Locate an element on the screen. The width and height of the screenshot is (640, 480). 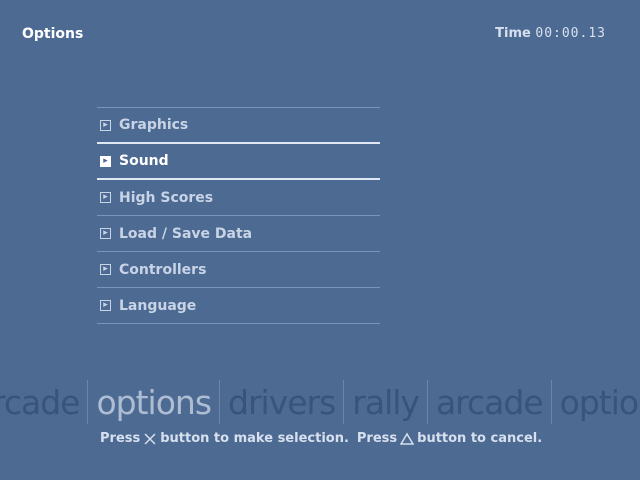
timer-label: Time is located at coordinates (513, 33).